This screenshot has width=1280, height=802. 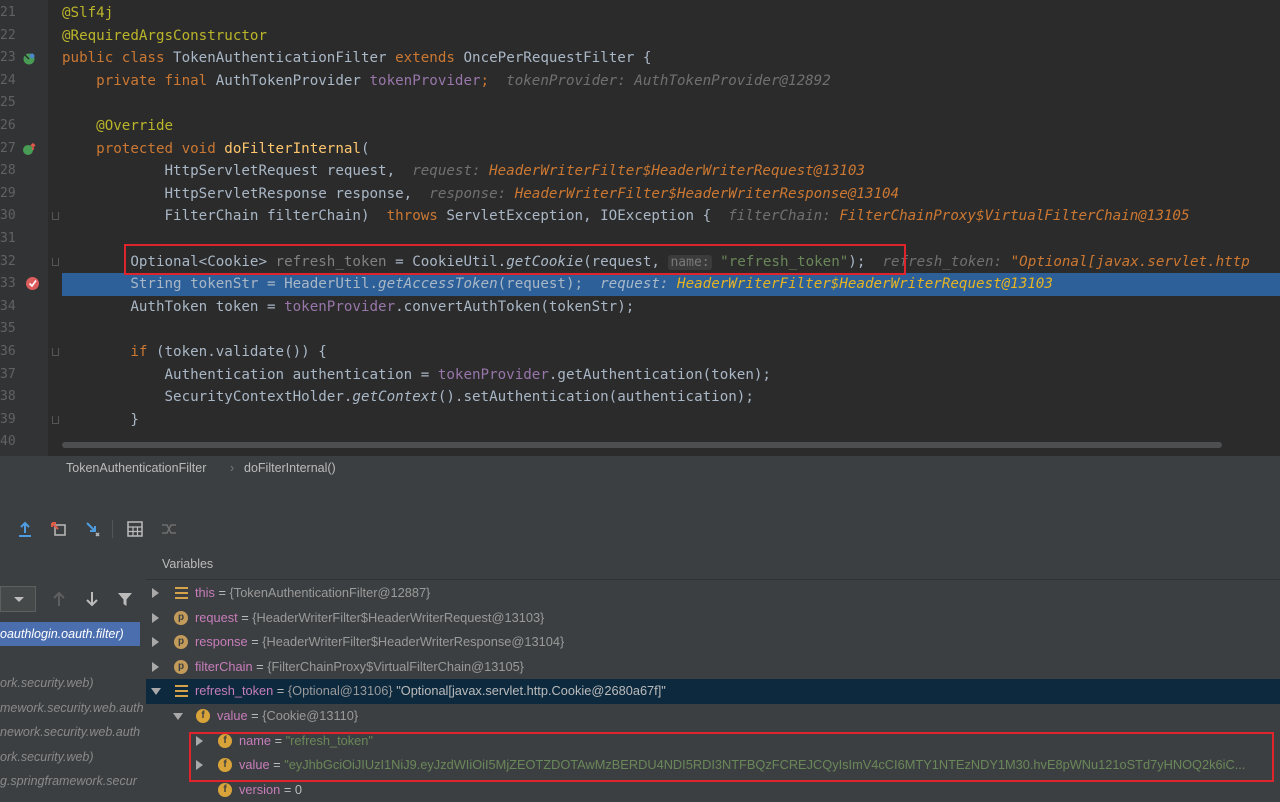 What do you see at coordinates (73, 781) in the screenshot?
I see `stack-frame: g.springframework.secur` at bounding box center [73, 781].